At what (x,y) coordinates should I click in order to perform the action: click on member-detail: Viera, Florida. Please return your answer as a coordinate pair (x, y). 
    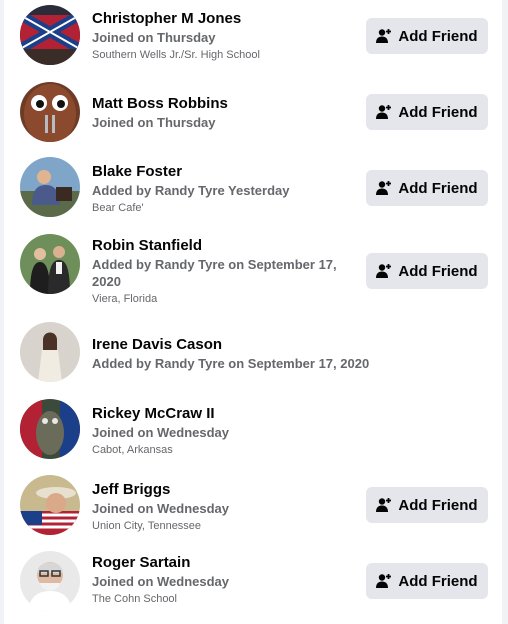
    Looking at the image, I should click on (125, 299).